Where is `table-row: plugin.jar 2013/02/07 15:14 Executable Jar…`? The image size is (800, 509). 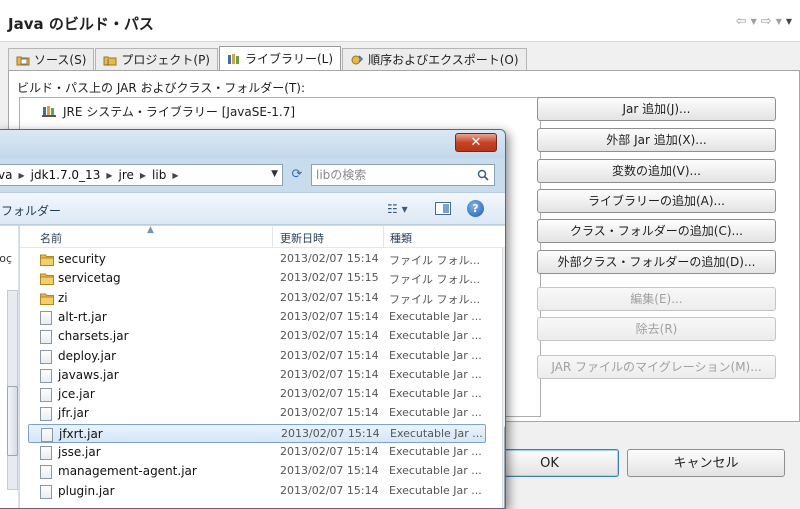
table-row: plugin.jar 2013/02/07 15:14 Executable Jar… is located at coordinates (257, 491).